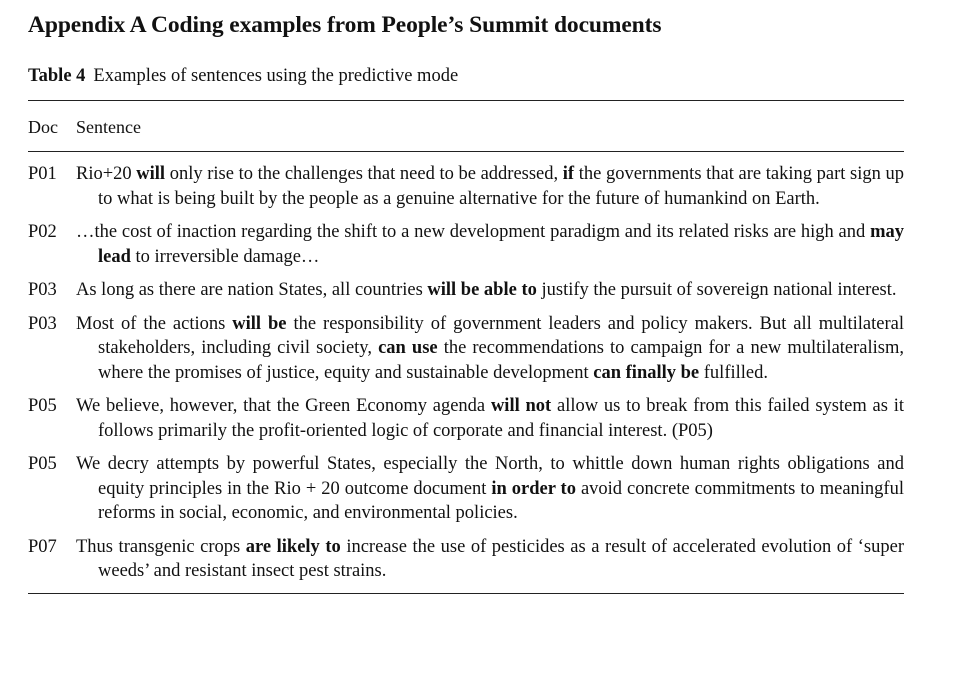 The image size is (955, 685). I want to click on sentence-segment: Most of the actions, so click(154, 323).